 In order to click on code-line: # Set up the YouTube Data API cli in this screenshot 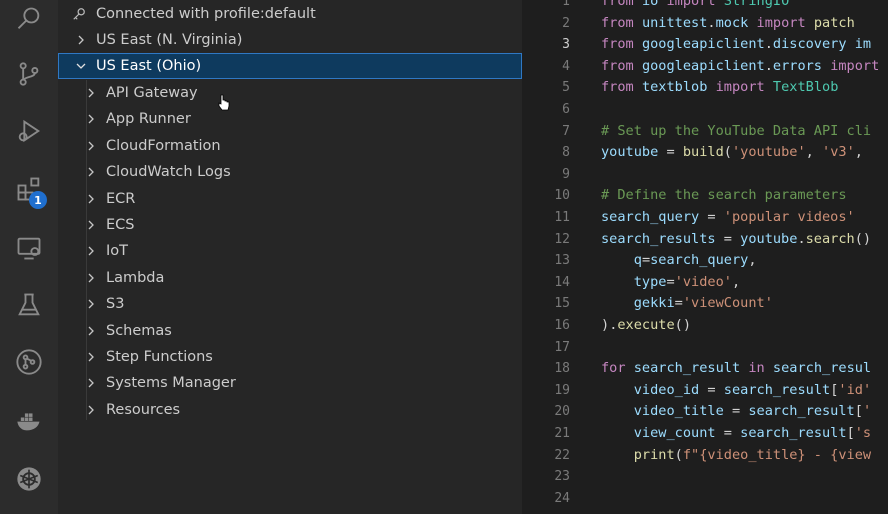, I will do `click(736, 131)`.